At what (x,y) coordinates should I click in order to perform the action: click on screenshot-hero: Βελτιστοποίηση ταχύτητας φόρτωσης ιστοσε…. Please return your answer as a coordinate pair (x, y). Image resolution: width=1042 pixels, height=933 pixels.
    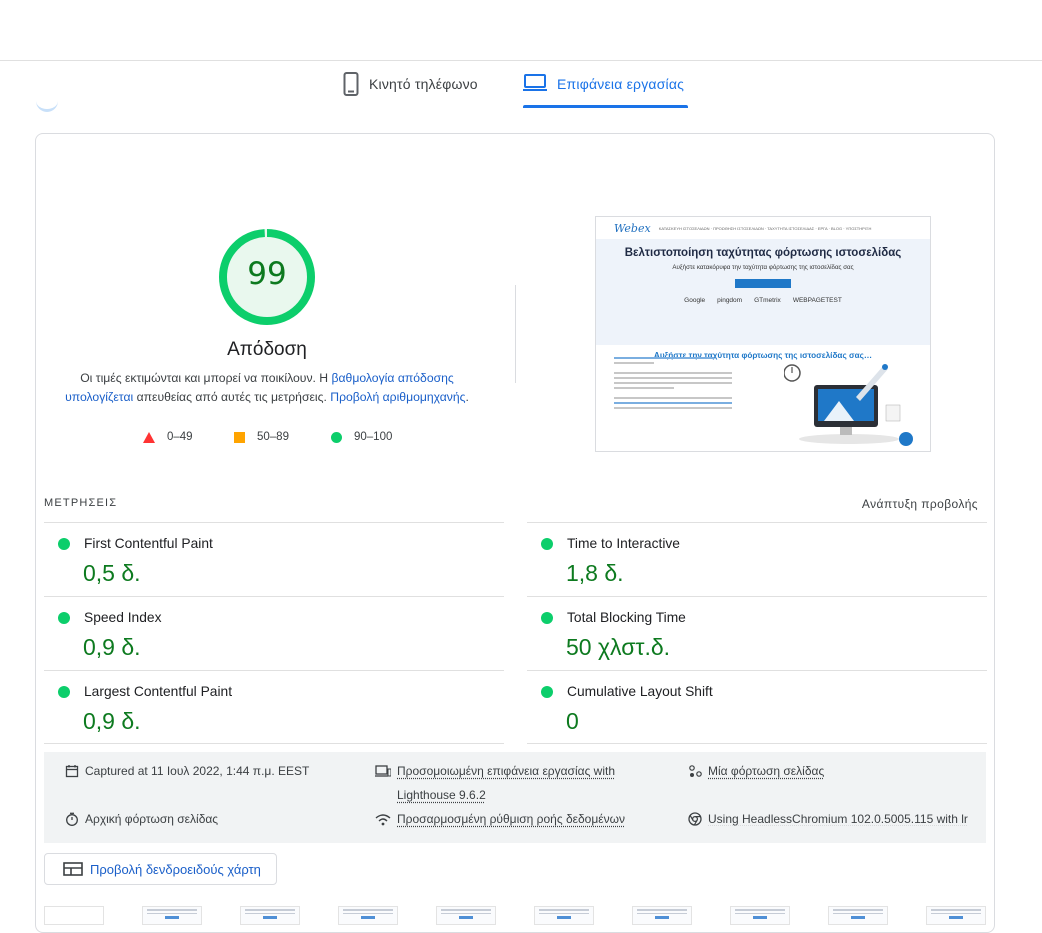
    Looking at the image, I should click on (763, 292).